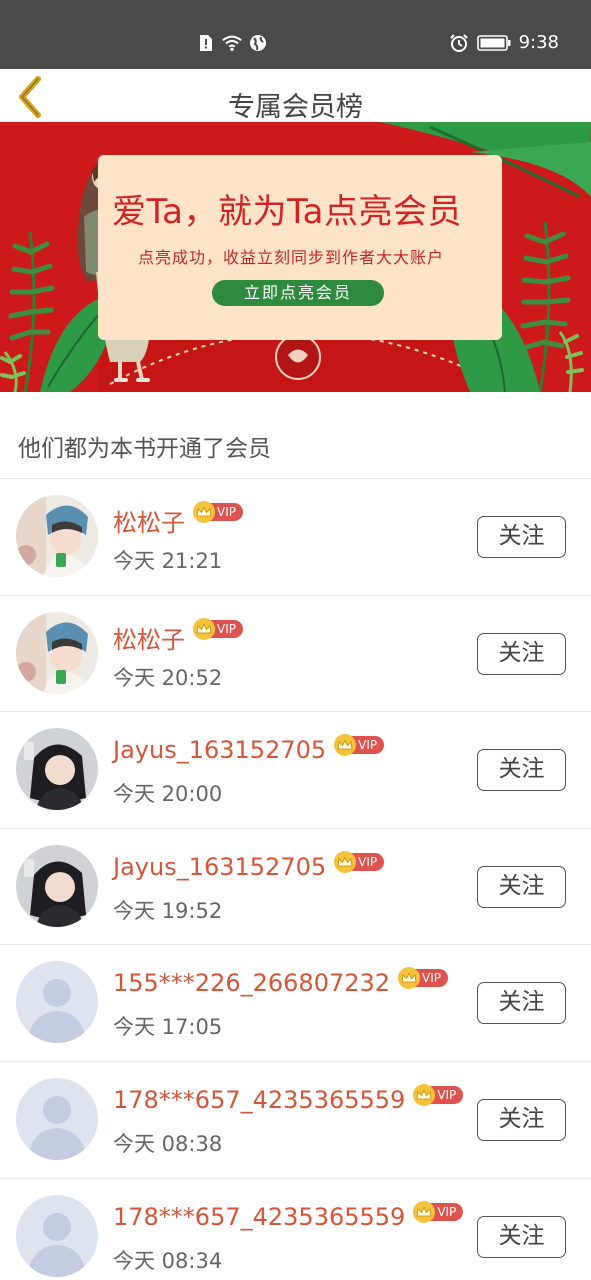  I want to click on status-icons-center, so click(232, 43).